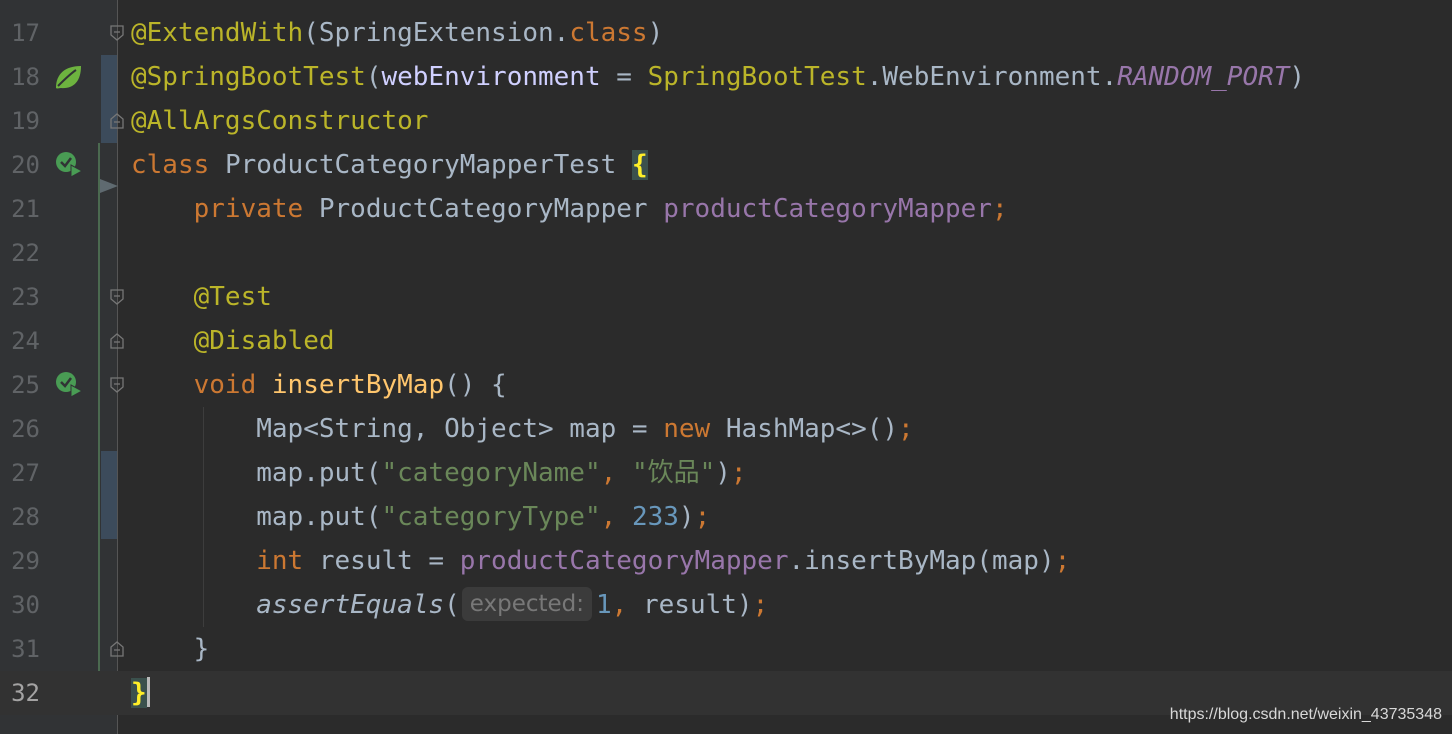 Image resolution: width=1452 pixels, height=734 pixels. Describe the element at coordinates (148, 692) in the screenshot. I see `text-caret` at that location.